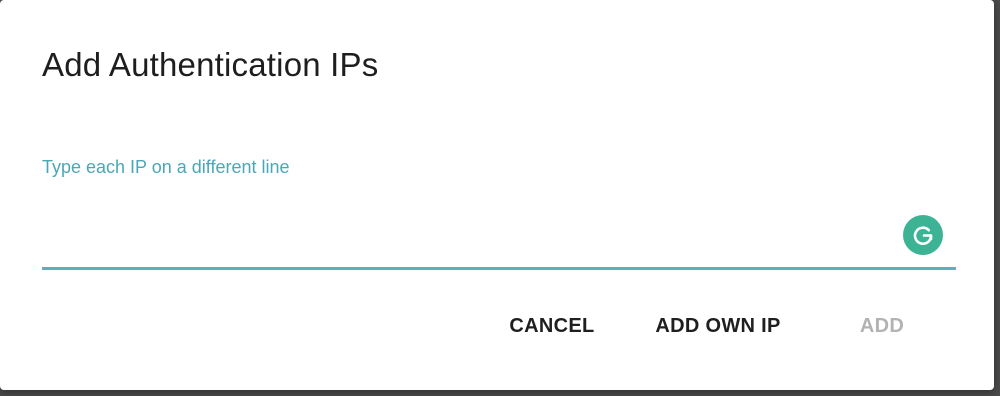  Describe the element at coordinates (552, 326) in the screenshot. I see `cancel-button: CANCEL` at that location.